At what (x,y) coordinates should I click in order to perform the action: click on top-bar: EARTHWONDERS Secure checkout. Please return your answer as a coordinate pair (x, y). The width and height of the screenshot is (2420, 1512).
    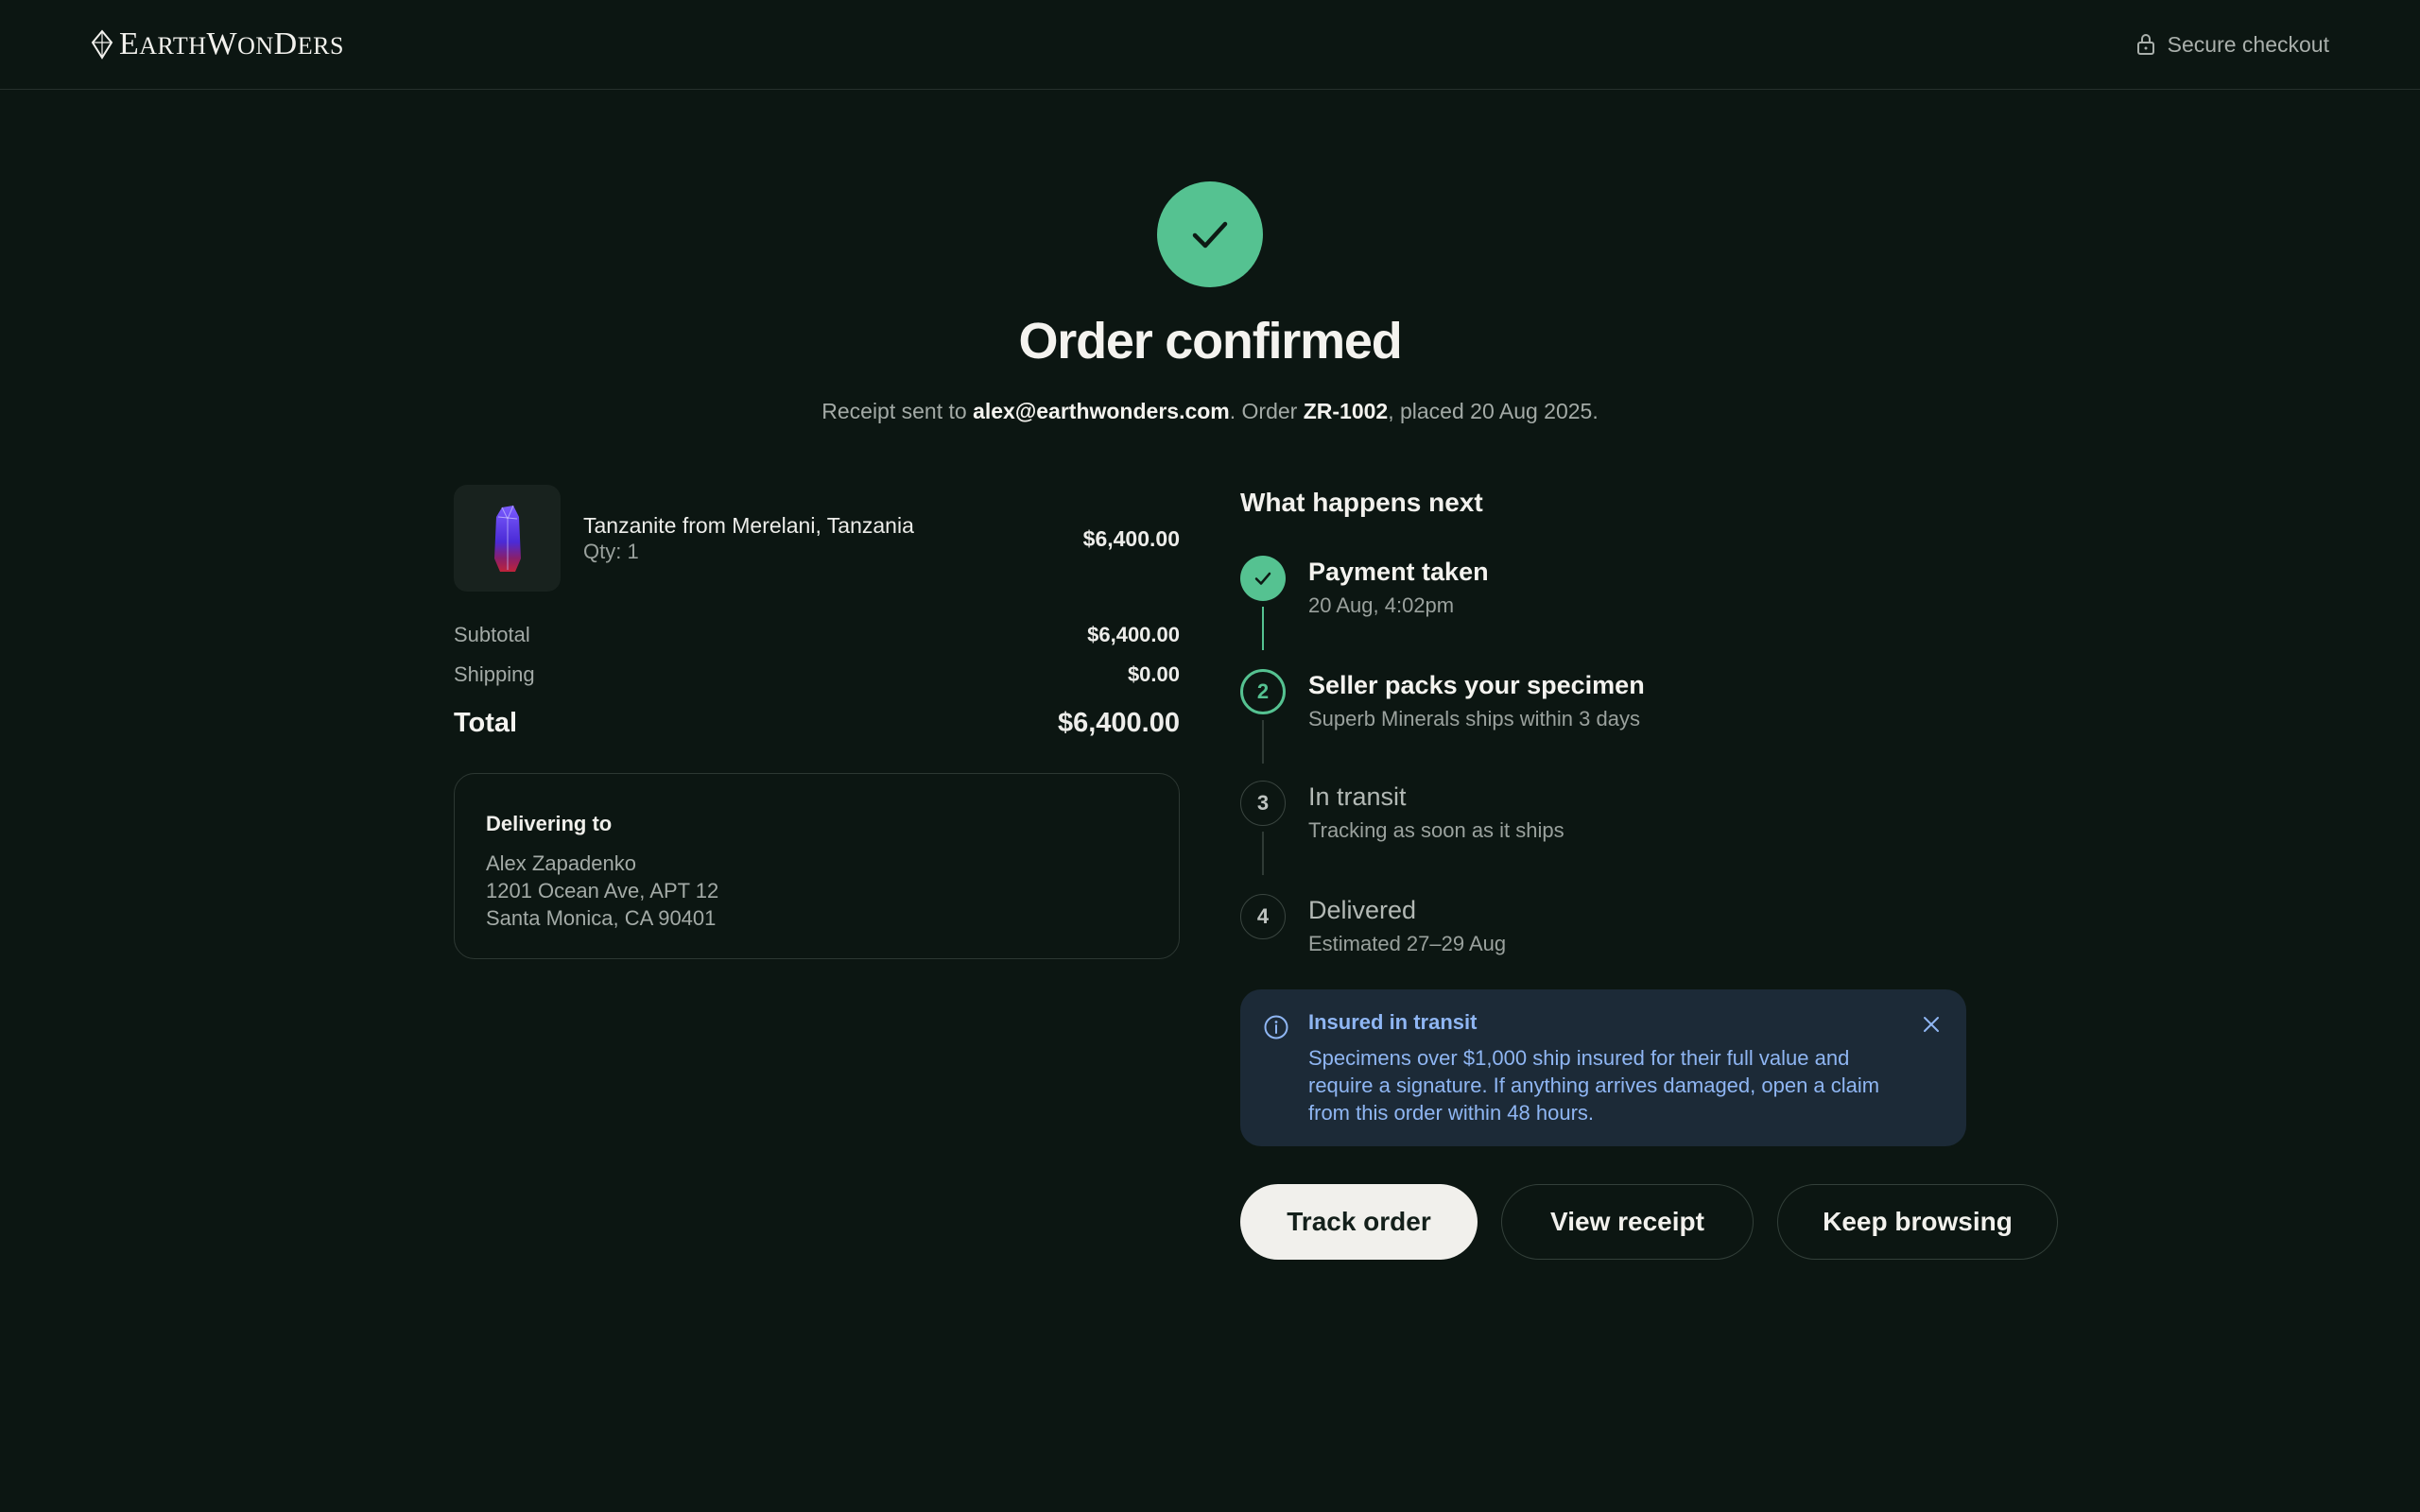
    Looking at the image, I should click on (1210, 45).